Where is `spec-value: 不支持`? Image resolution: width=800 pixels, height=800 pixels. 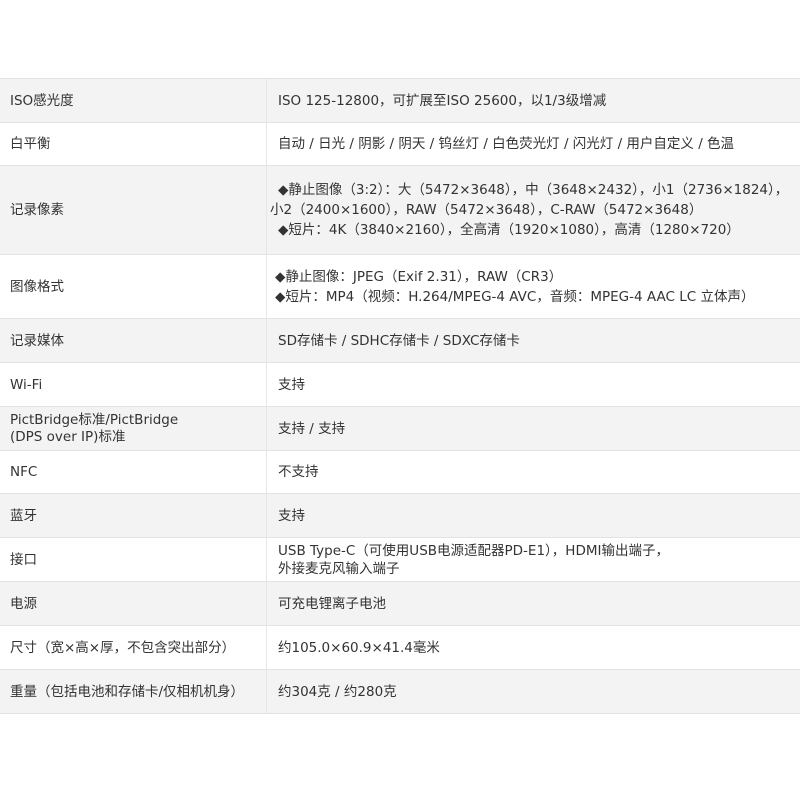 spec-value: 不支持 is located at coordinates (533, 472).